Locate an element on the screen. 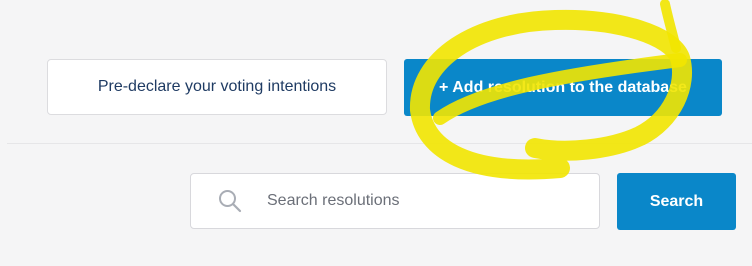  search-icon is located at coordinates (230, 201).